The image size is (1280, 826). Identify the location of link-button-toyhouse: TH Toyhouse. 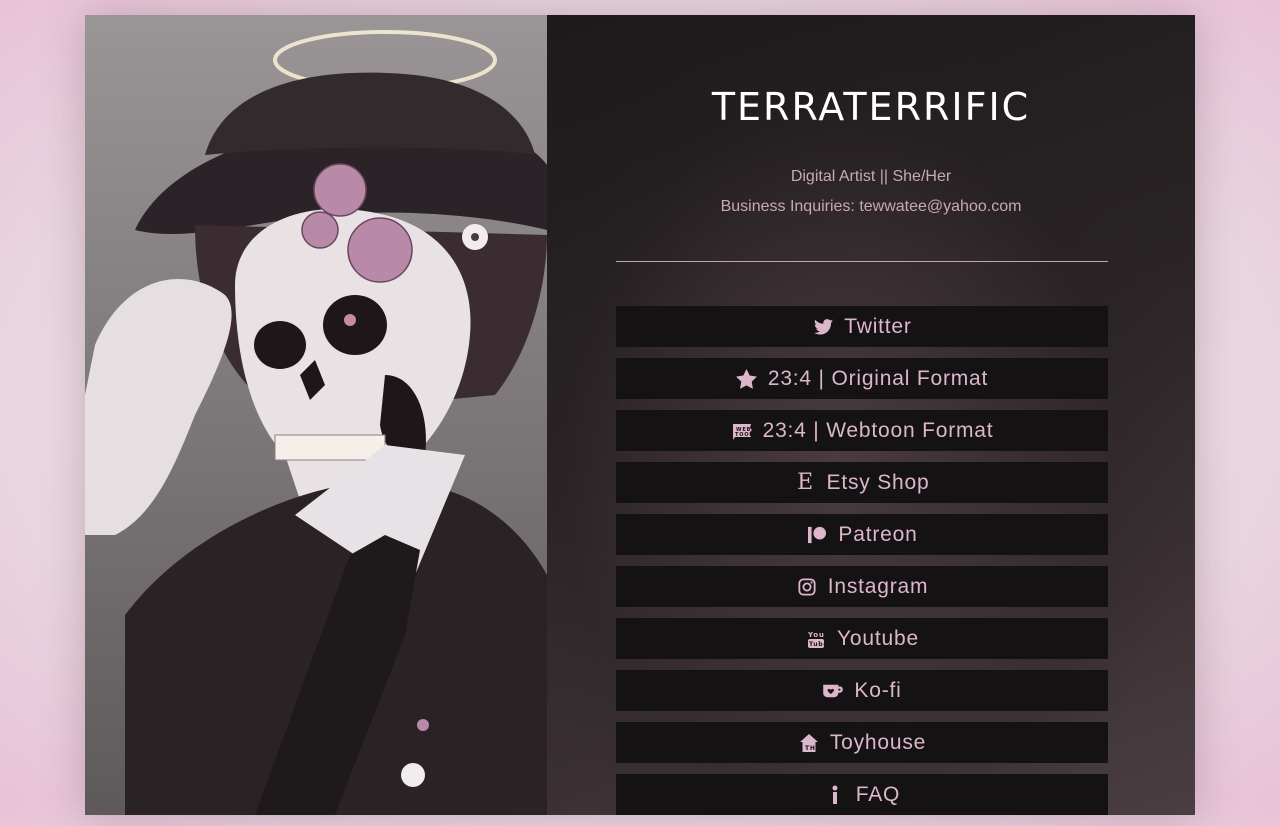
(862, 742).